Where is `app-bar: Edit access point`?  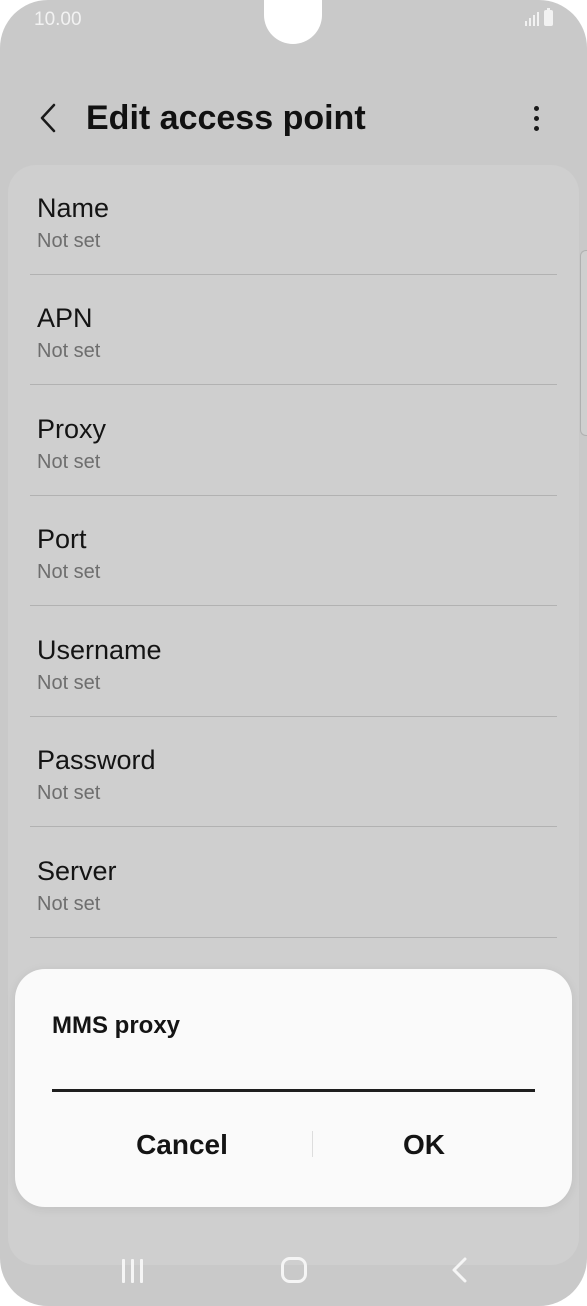 app-bar: Edit access point is located at coordinates (293, 119).